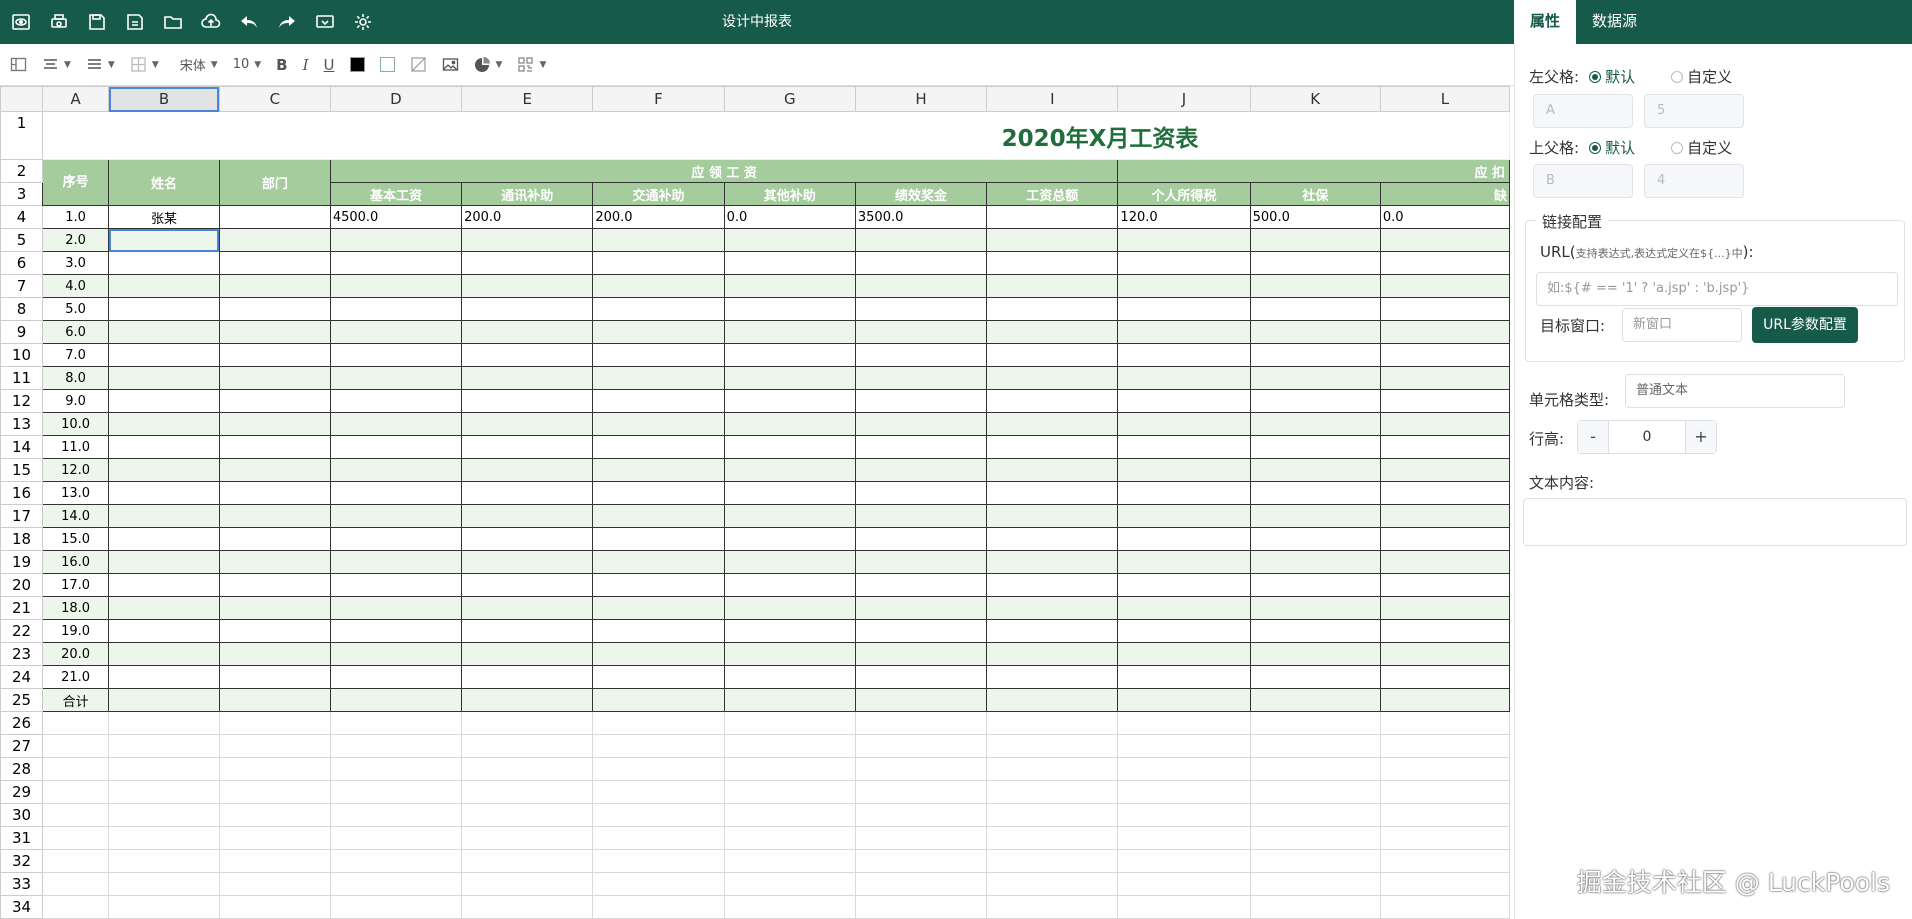  What do you see at coordinates (306, 65) in the screenshot?
I see `italic-button: I` at bounding box center [306, 65].